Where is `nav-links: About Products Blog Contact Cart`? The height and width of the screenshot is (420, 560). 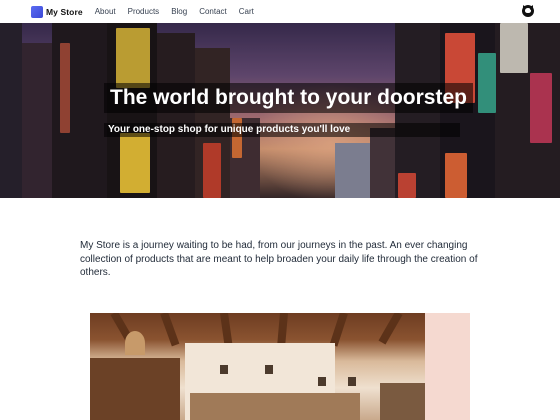
nav-links: About Products Blog Contact Cart is located at coordinates (180, 11).